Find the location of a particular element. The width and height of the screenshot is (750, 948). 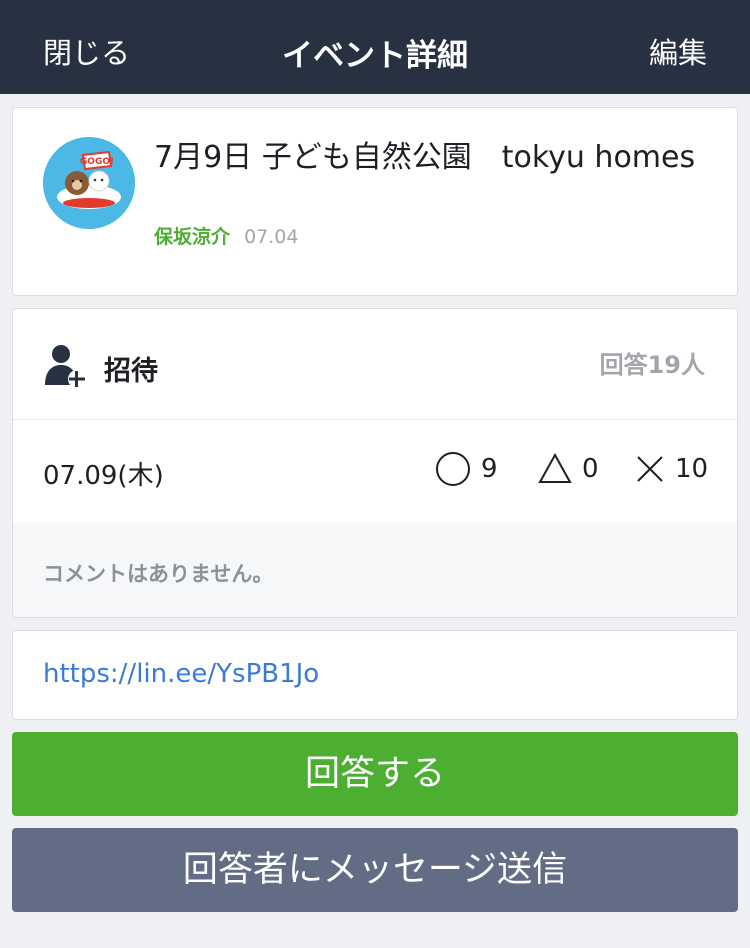

avatar-badge-text: GOGO! is located at coordinates (97, 162).